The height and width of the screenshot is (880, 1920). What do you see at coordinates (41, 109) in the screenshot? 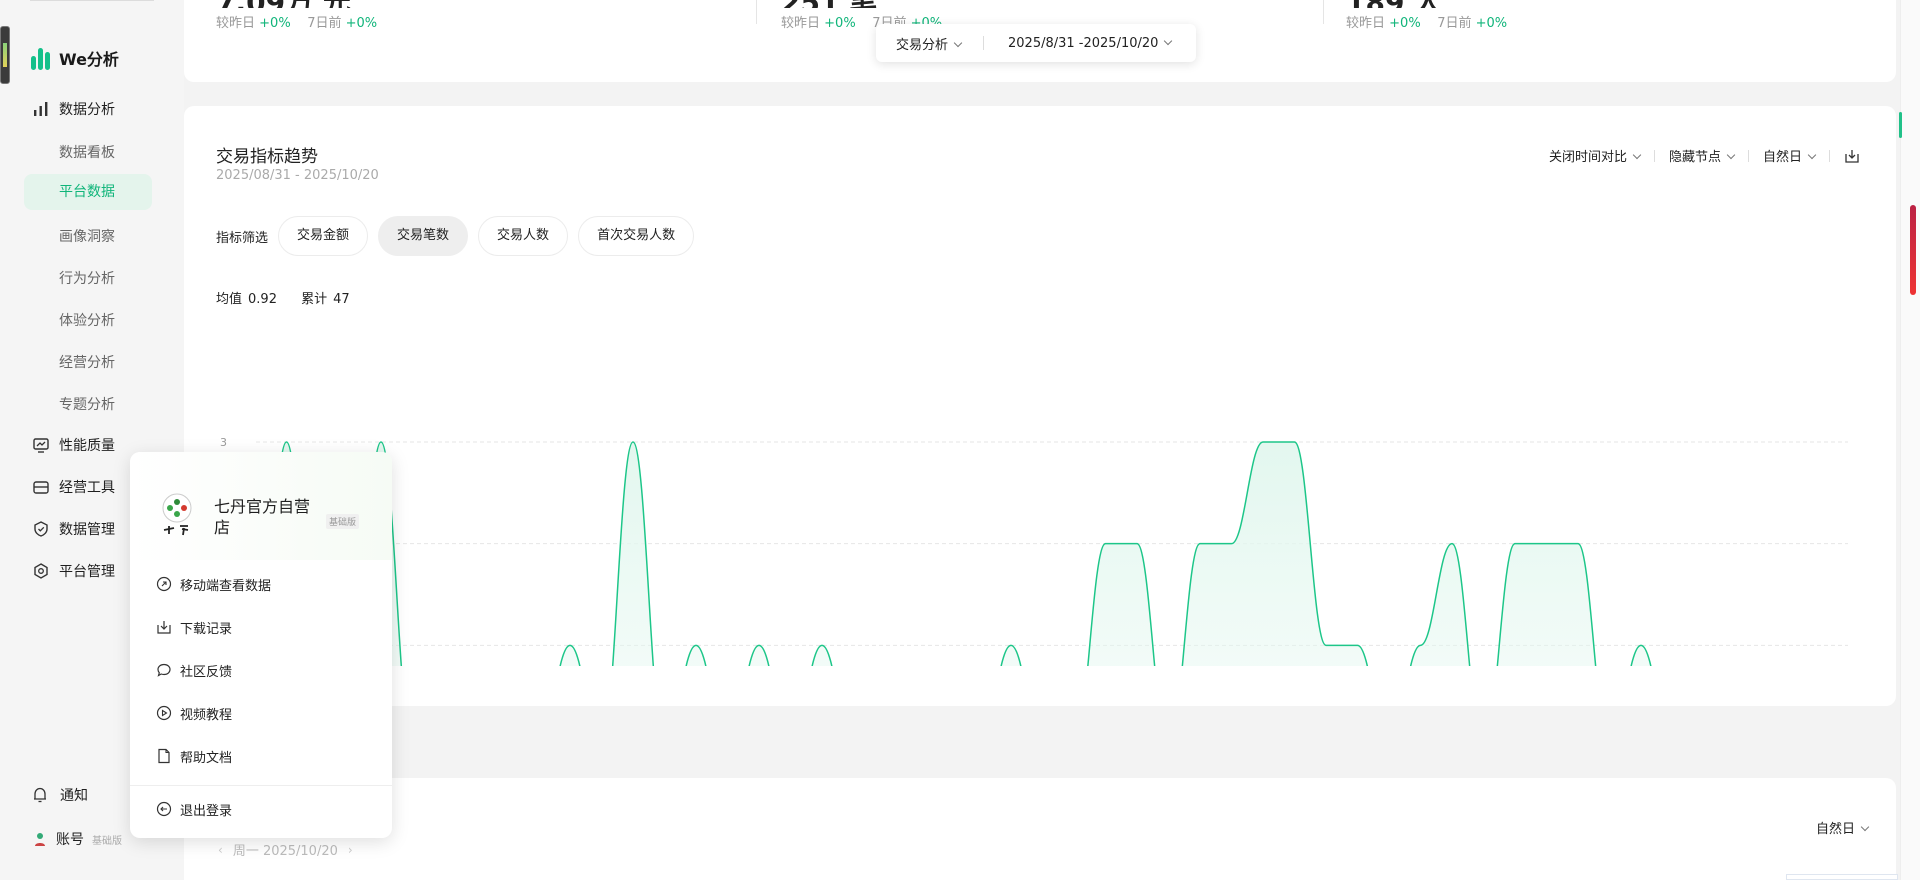
I see `bar-chart-icon` at bounding box center [41, 109].